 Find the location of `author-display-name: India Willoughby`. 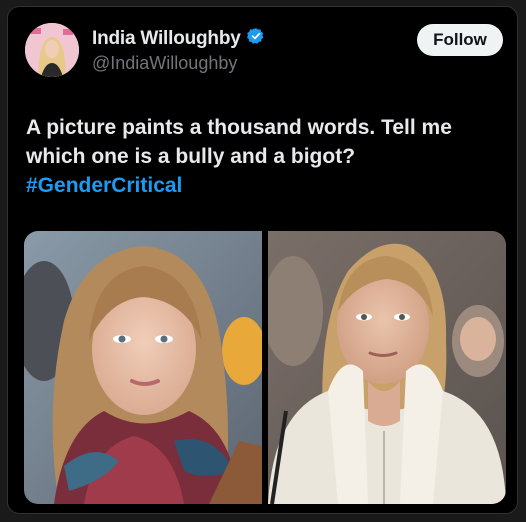

author-display-name: India Willoughby is located at coordinates (166, 39).